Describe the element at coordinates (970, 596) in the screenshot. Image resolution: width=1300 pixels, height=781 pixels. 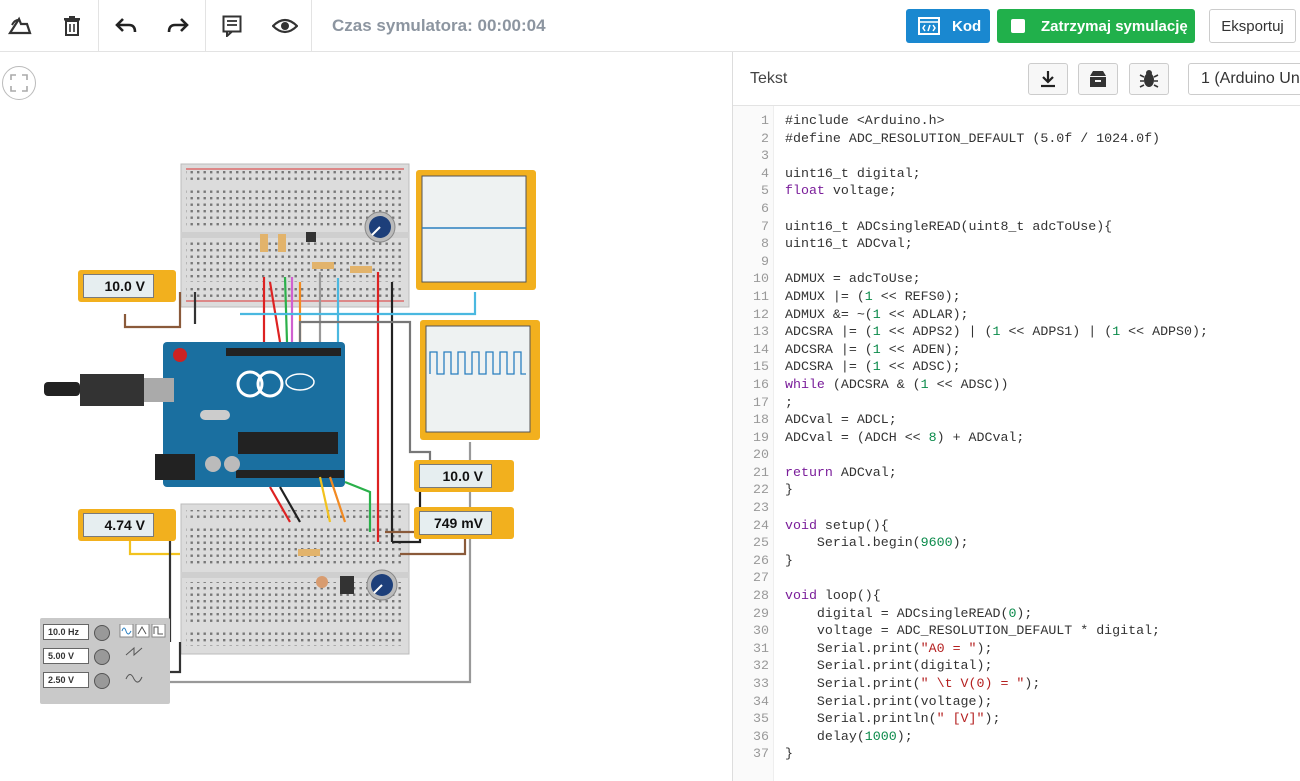
I see `code-line: 28 void loop(){` at that location.